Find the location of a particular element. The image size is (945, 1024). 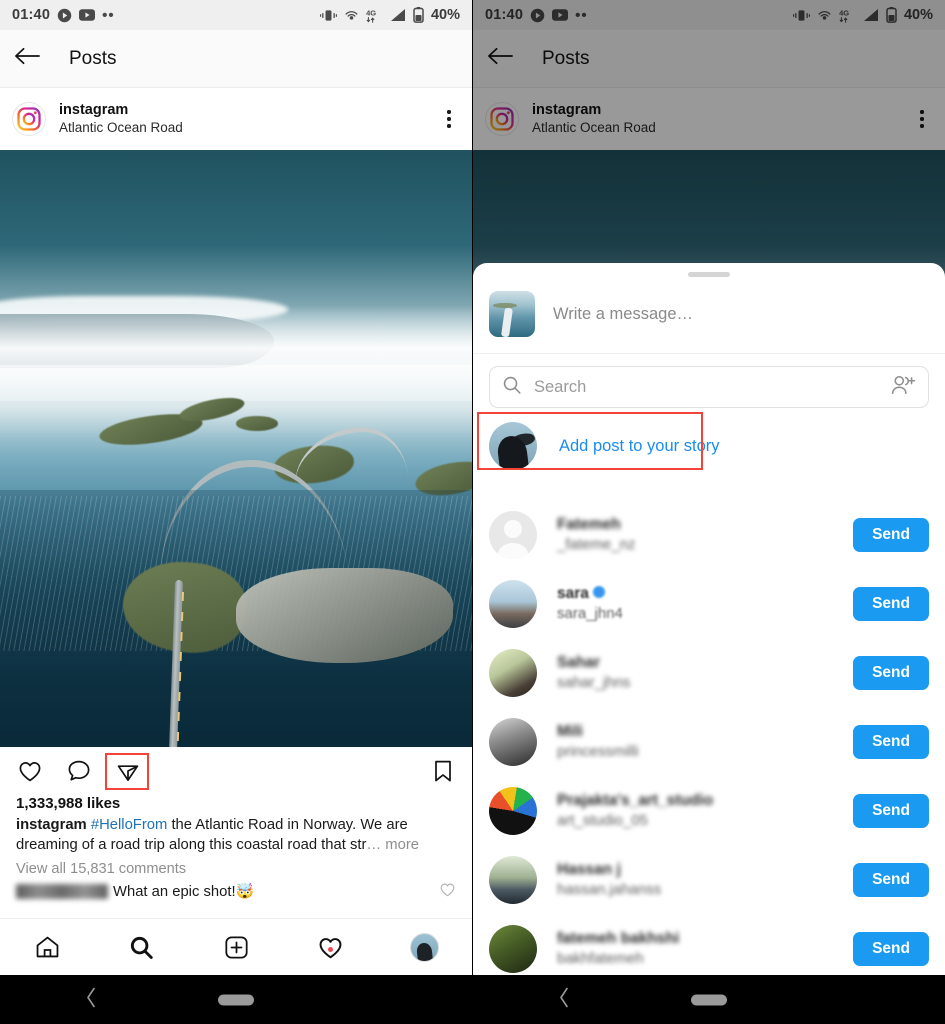

bookmark-icon is located at coordinates (442, 771).